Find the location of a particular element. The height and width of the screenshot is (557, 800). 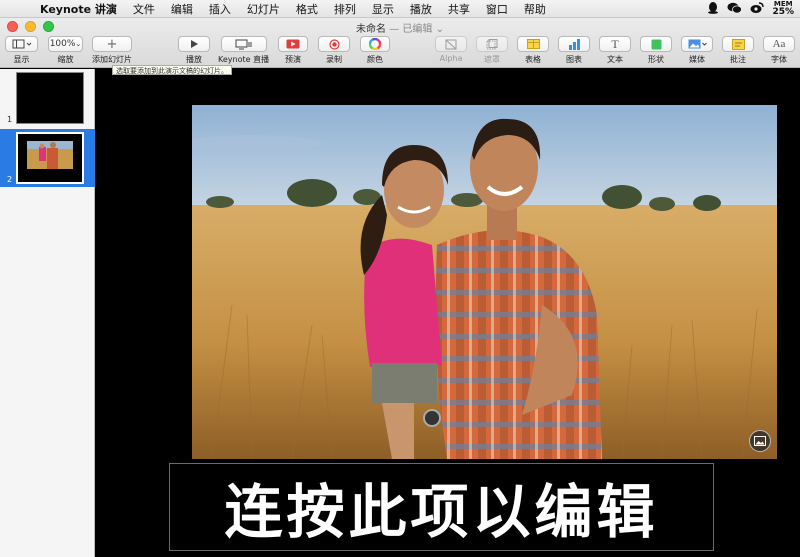

rehearse-control: 预演 is located at coordinates (293, 50).